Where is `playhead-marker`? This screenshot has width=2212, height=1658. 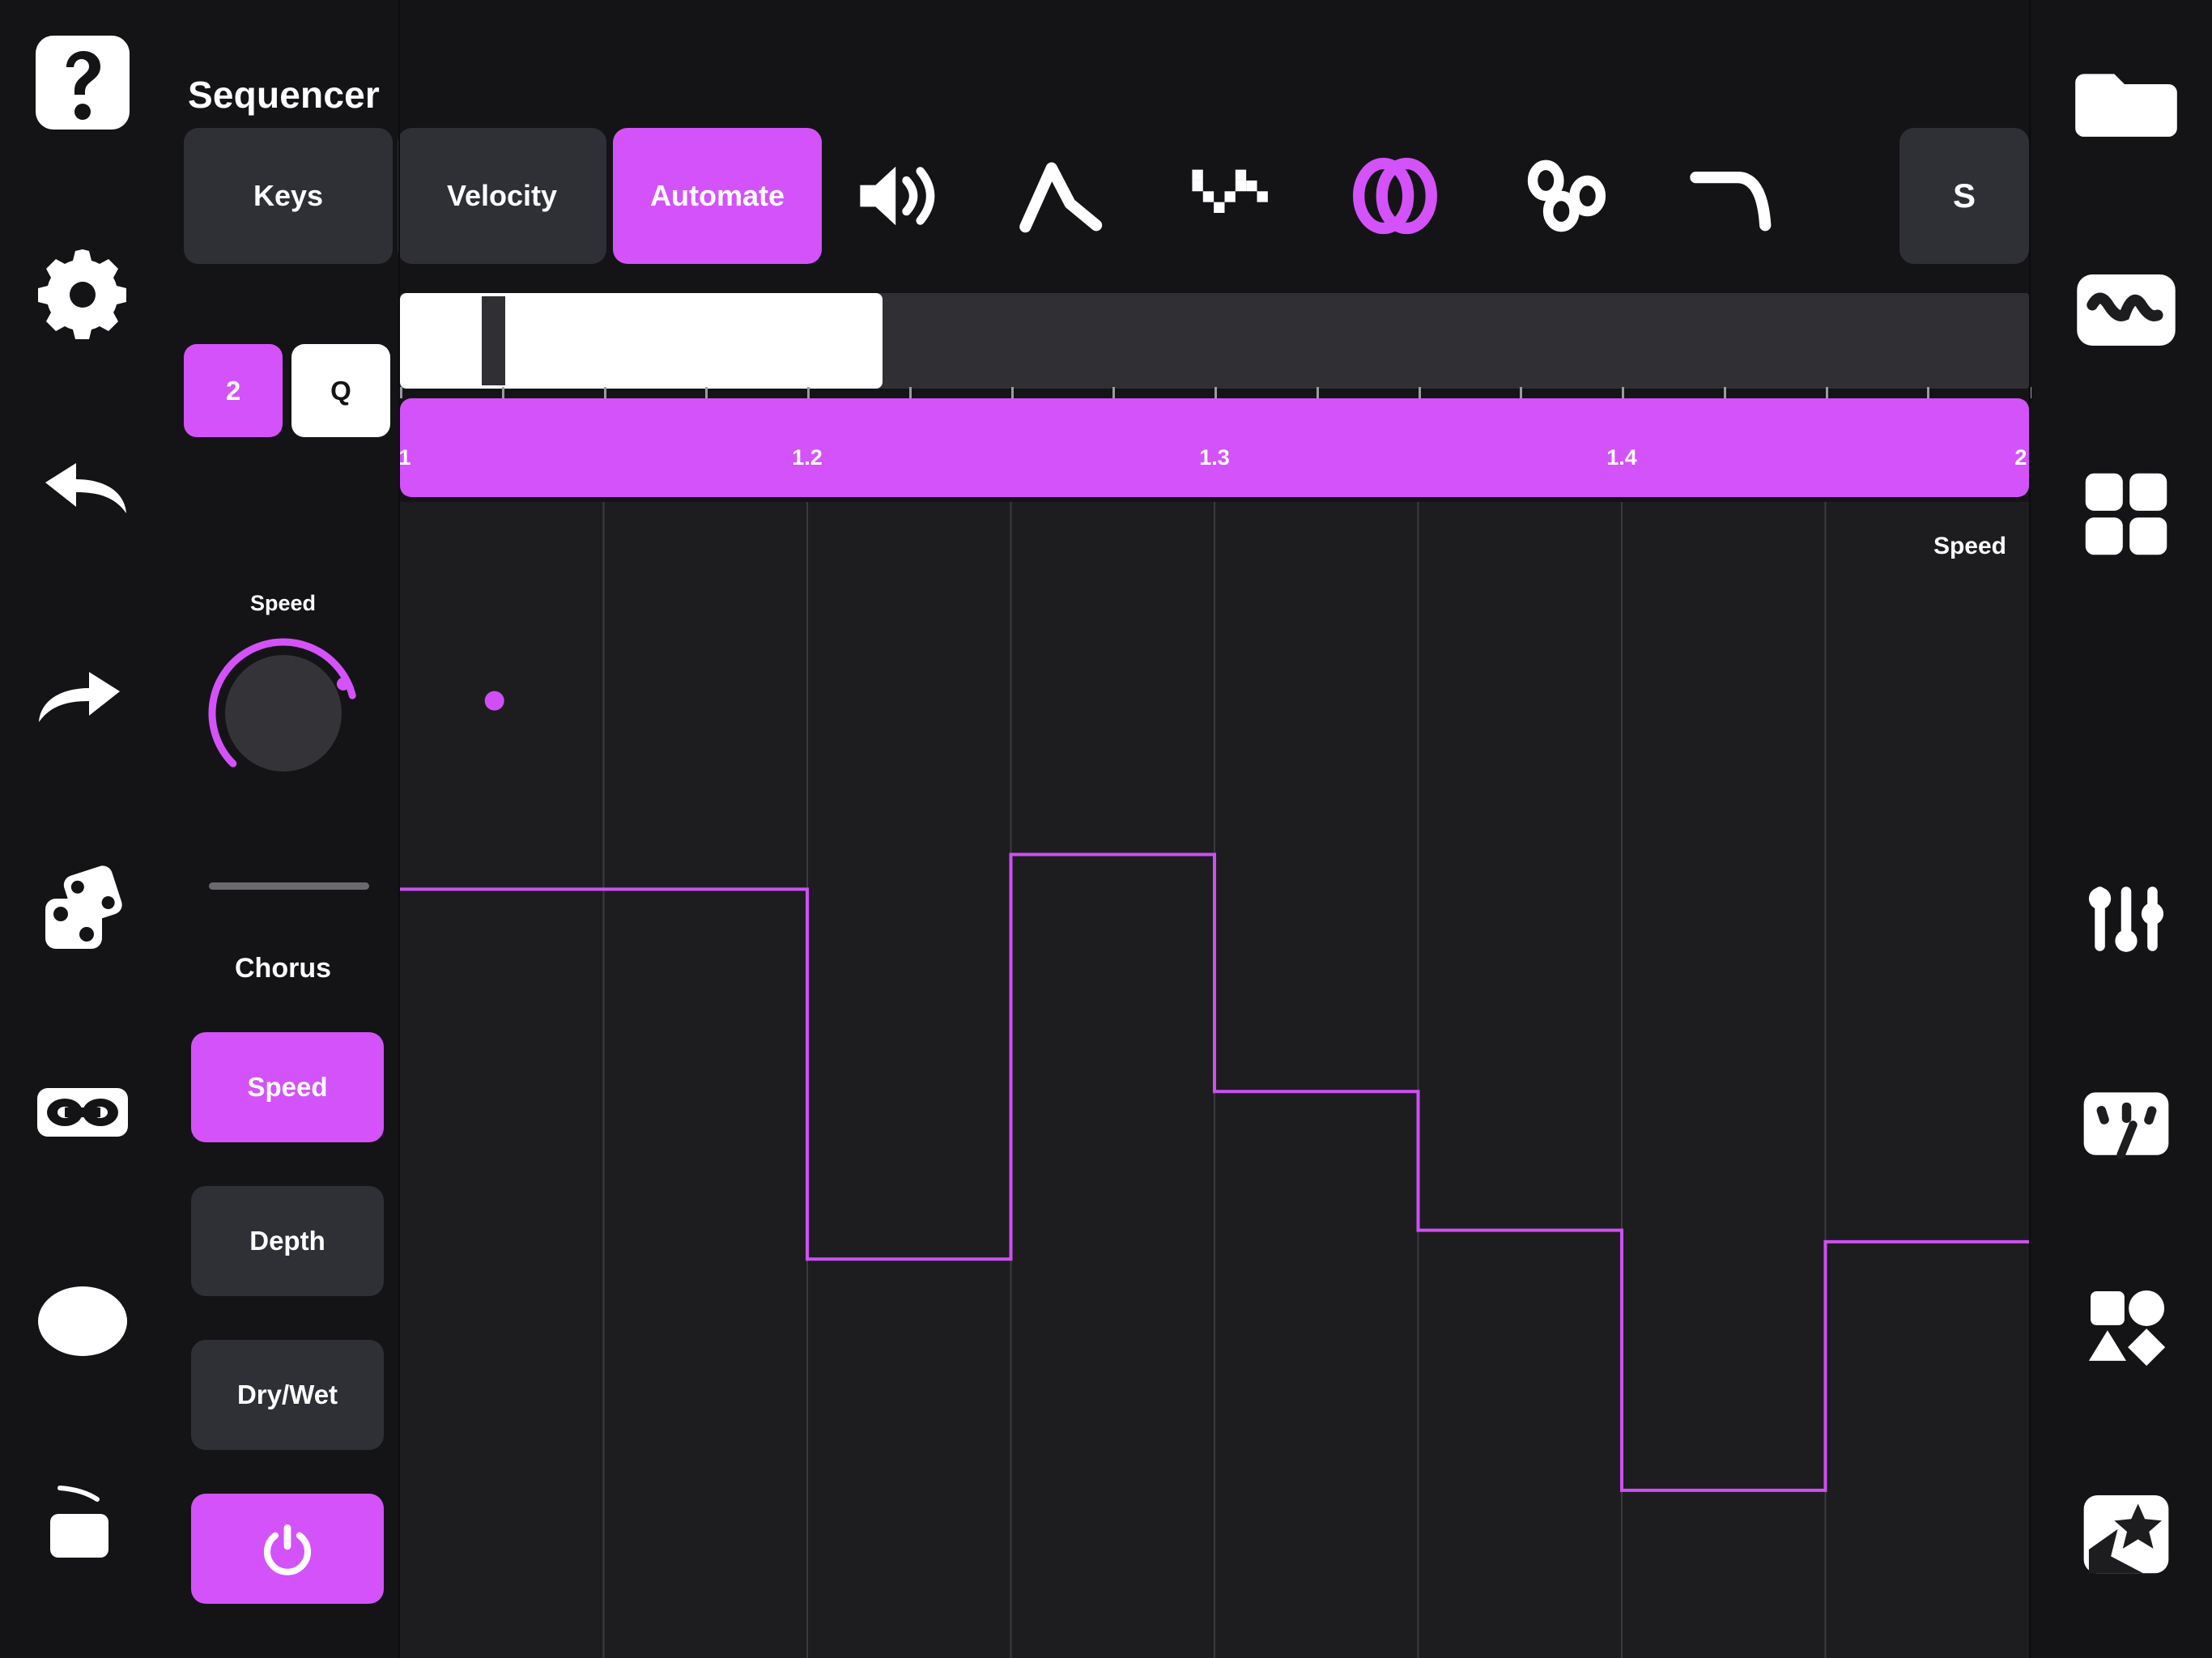 playhead-marker is located at coordinates (493, 340).